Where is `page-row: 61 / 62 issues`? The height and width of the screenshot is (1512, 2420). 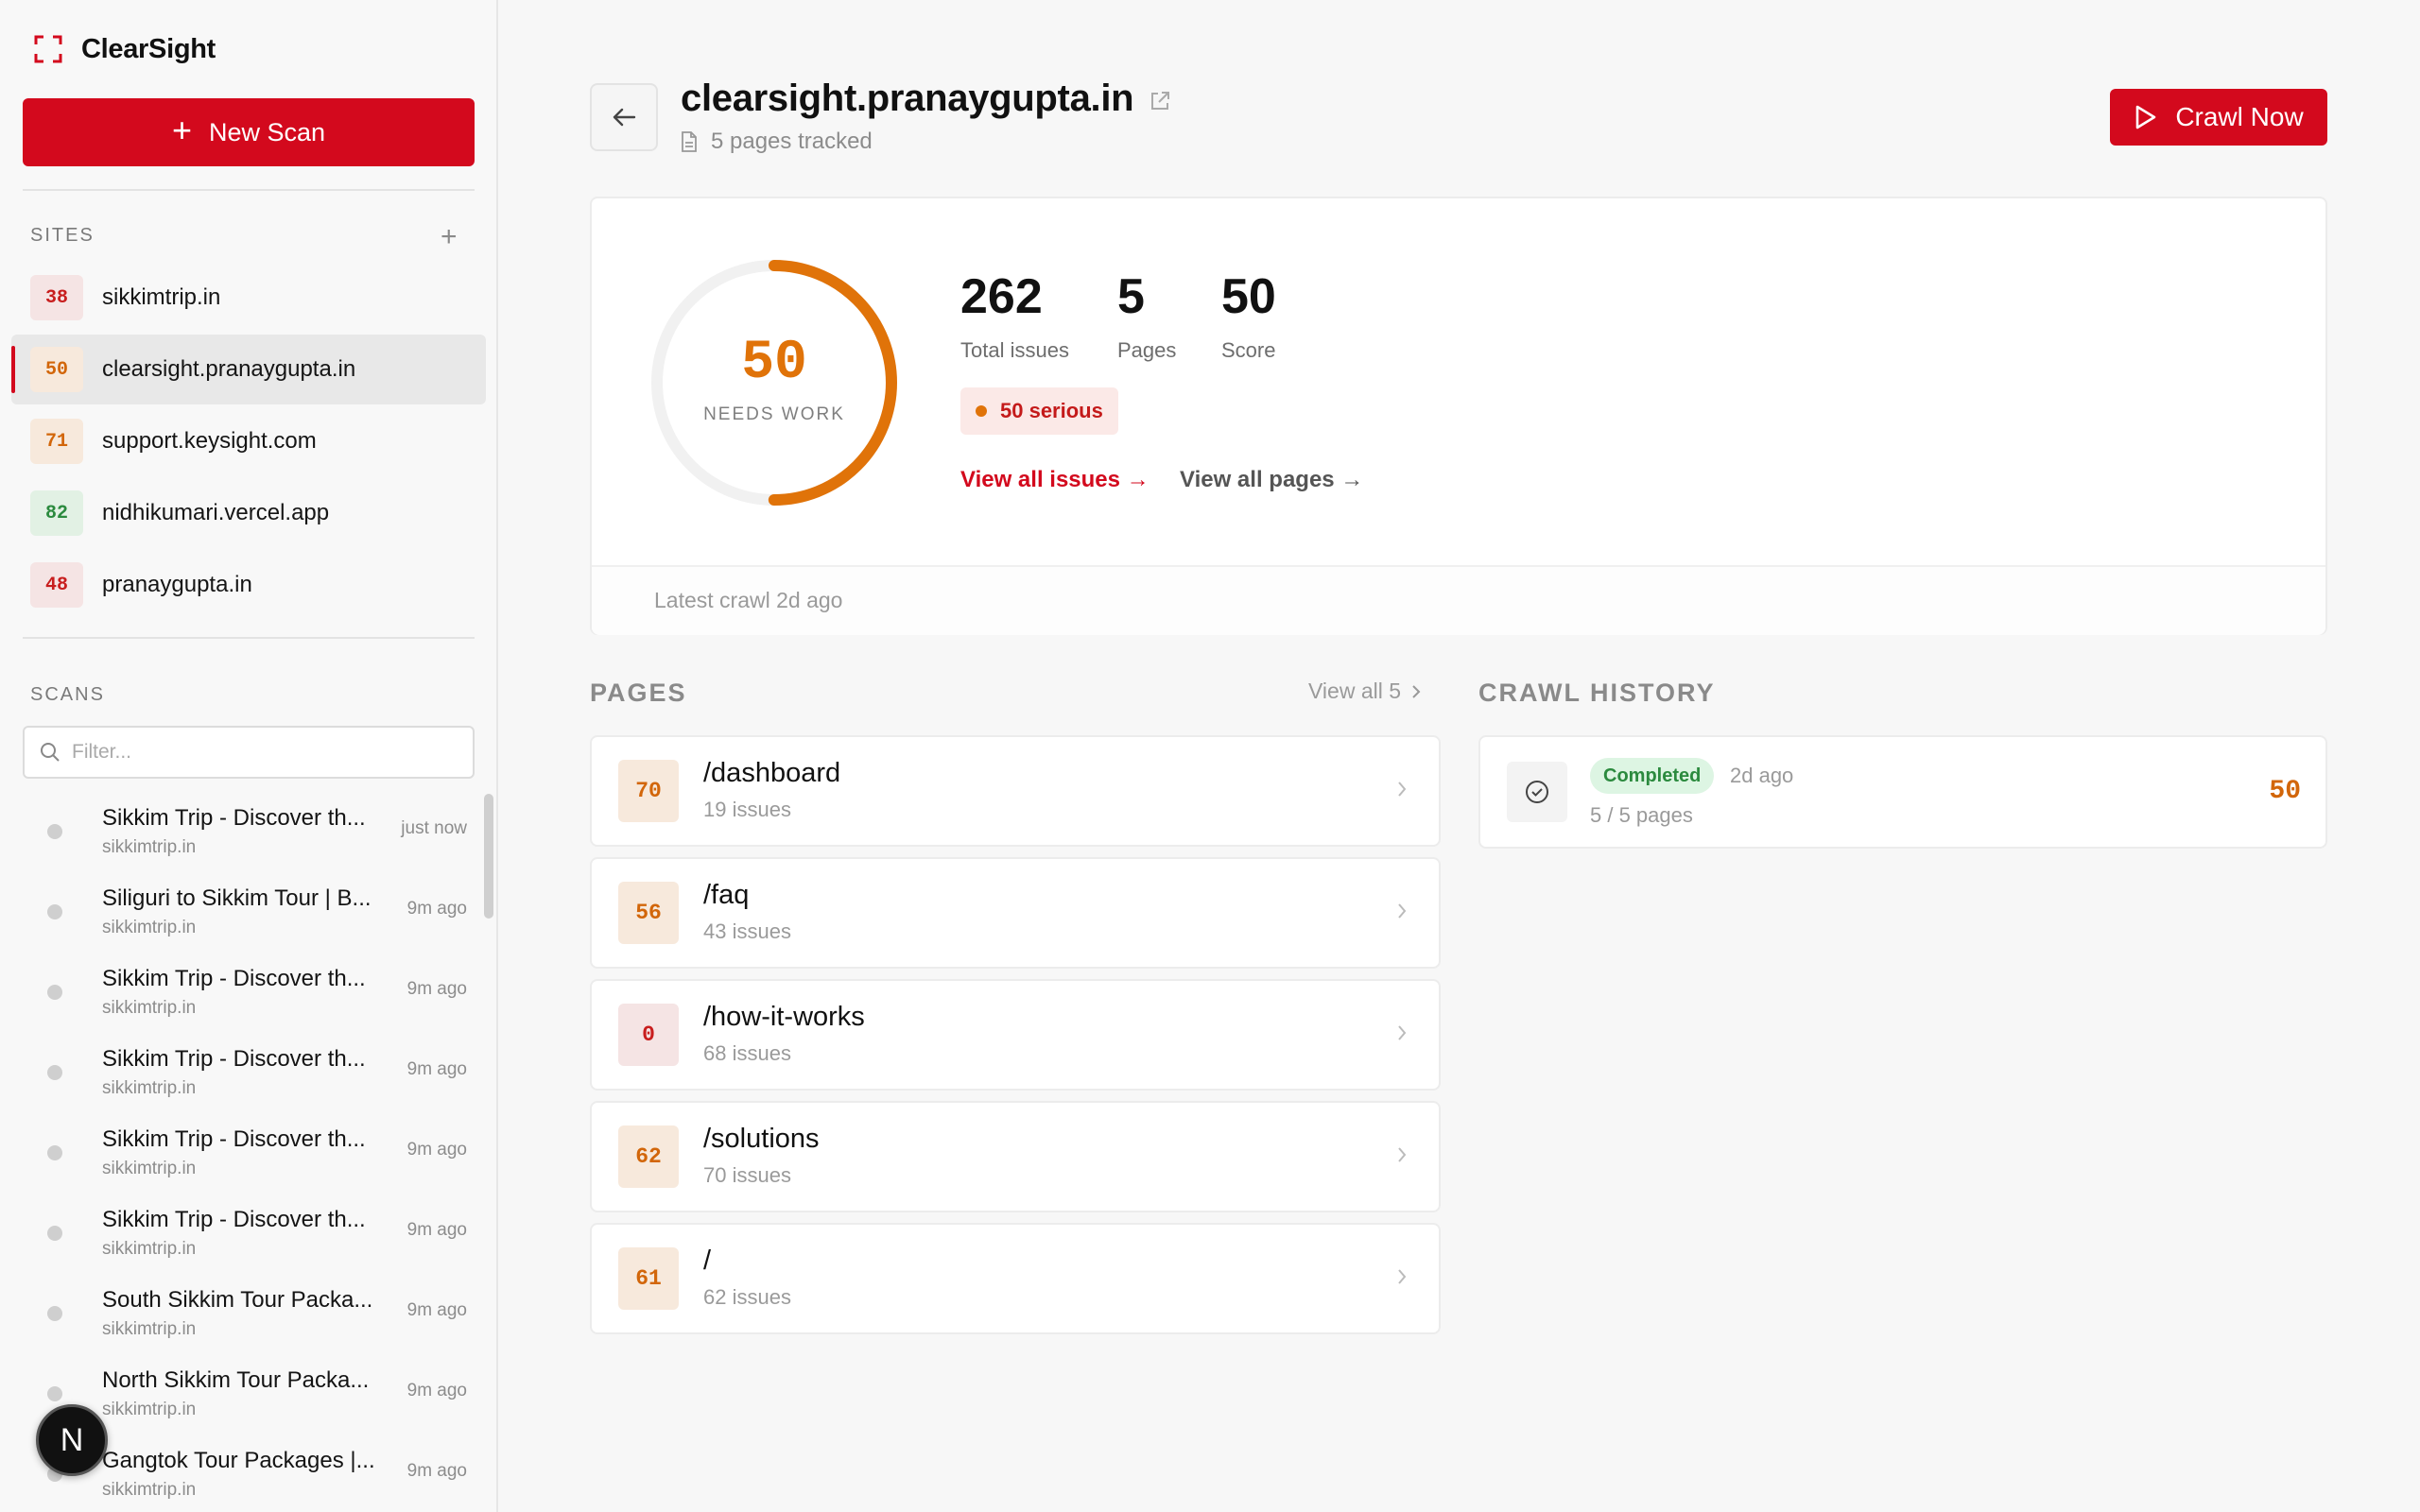
page-row: 61 / 62 issues is located at coordinates (1015, 1278).